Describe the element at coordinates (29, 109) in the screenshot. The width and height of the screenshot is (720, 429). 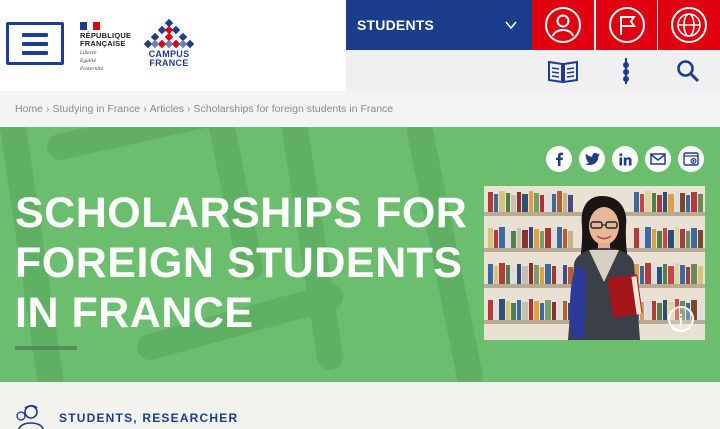
I see `breadcrumb-home: Home` at that location.